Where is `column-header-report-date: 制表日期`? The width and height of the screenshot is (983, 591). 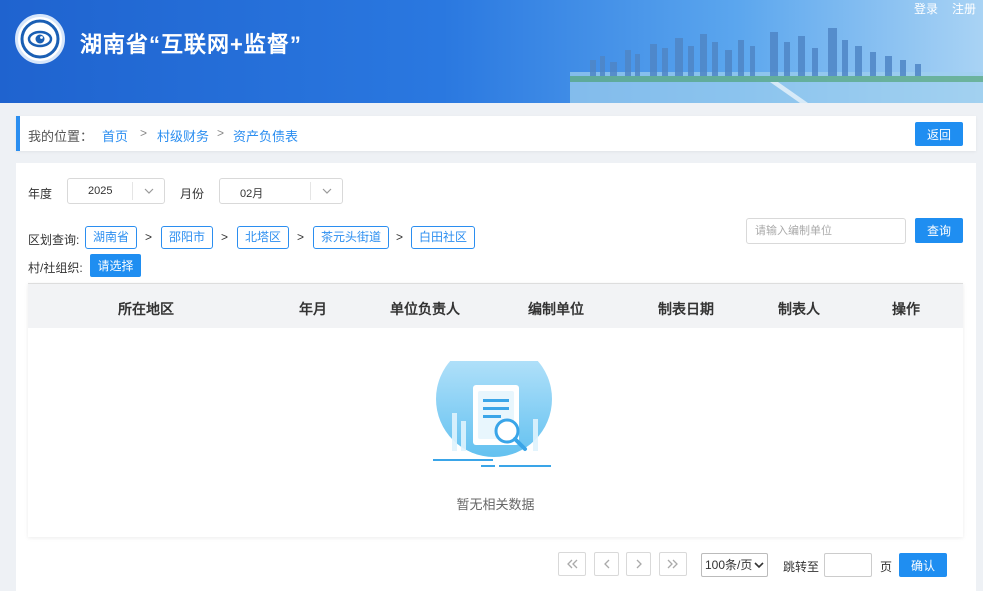 column-header-report-date: 制表日期 is located at coordinates (686, 309).